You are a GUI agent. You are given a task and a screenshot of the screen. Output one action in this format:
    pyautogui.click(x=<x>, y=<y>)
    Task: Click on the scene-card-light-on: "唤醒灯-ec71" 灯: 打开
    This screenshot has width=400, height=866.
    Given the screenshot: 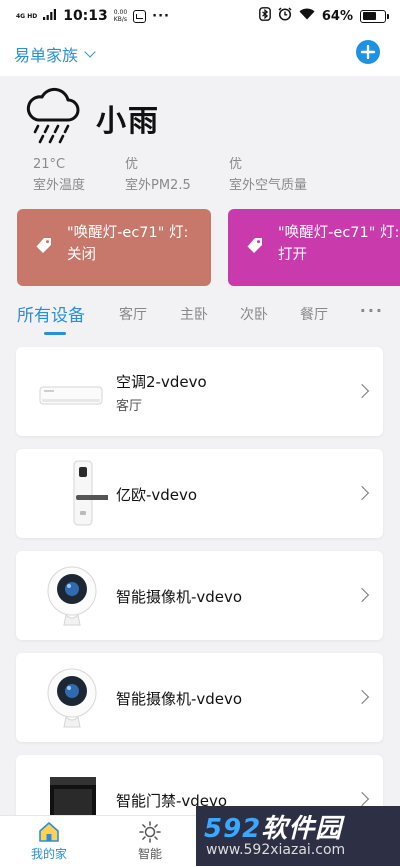 What is the action you would take?
    pyautogui.click(x=314, y=247)
    